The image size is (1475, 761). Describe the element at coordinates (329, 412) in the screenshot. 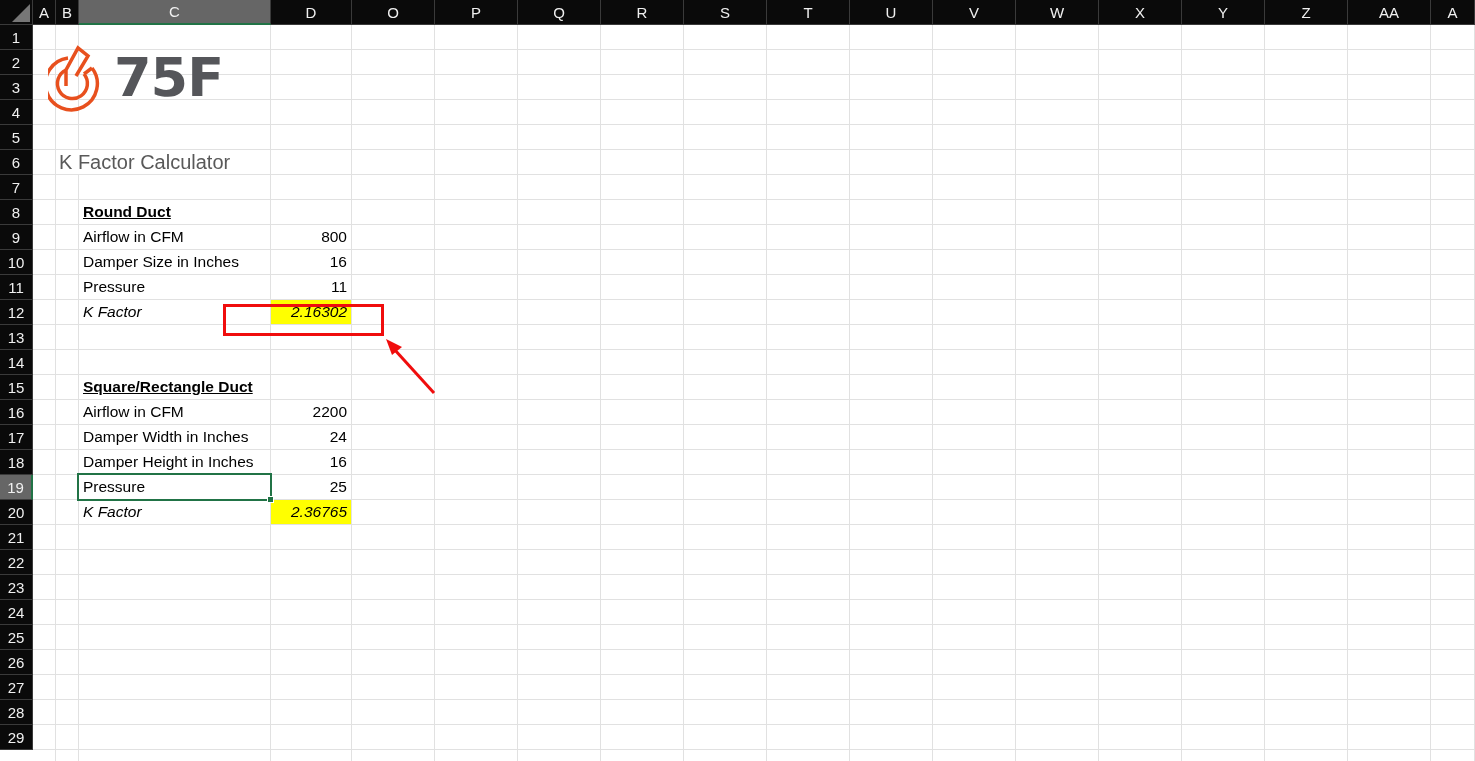

I see `field-value: 2200` at that location.